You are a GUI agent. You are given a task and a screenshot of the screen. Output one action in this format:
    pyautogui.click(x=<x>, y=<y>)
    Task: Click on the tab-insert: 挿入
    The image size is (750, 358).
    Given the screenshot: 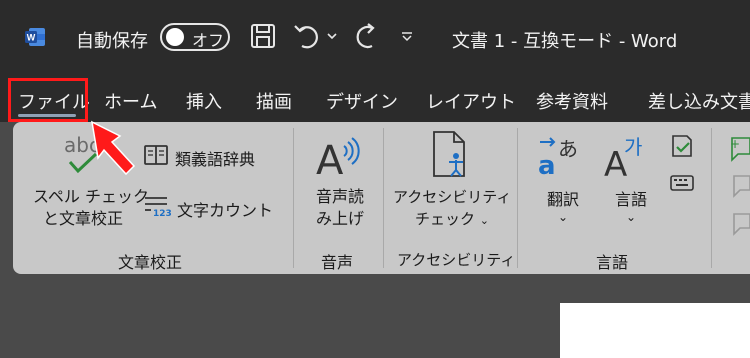 What is the action you would take?
    pyautogui.click(x=204, y=101)
    